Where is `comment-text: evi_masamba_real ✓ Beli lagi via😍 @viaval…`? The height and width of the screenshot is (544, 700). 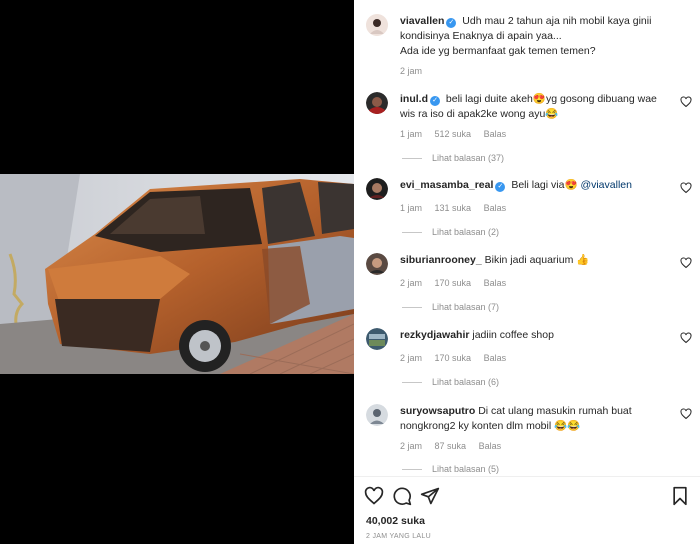
comment-text: evi_masamba_real ✓ Beli lagi via😍 @viaval… is located at coordinates (535, 185).